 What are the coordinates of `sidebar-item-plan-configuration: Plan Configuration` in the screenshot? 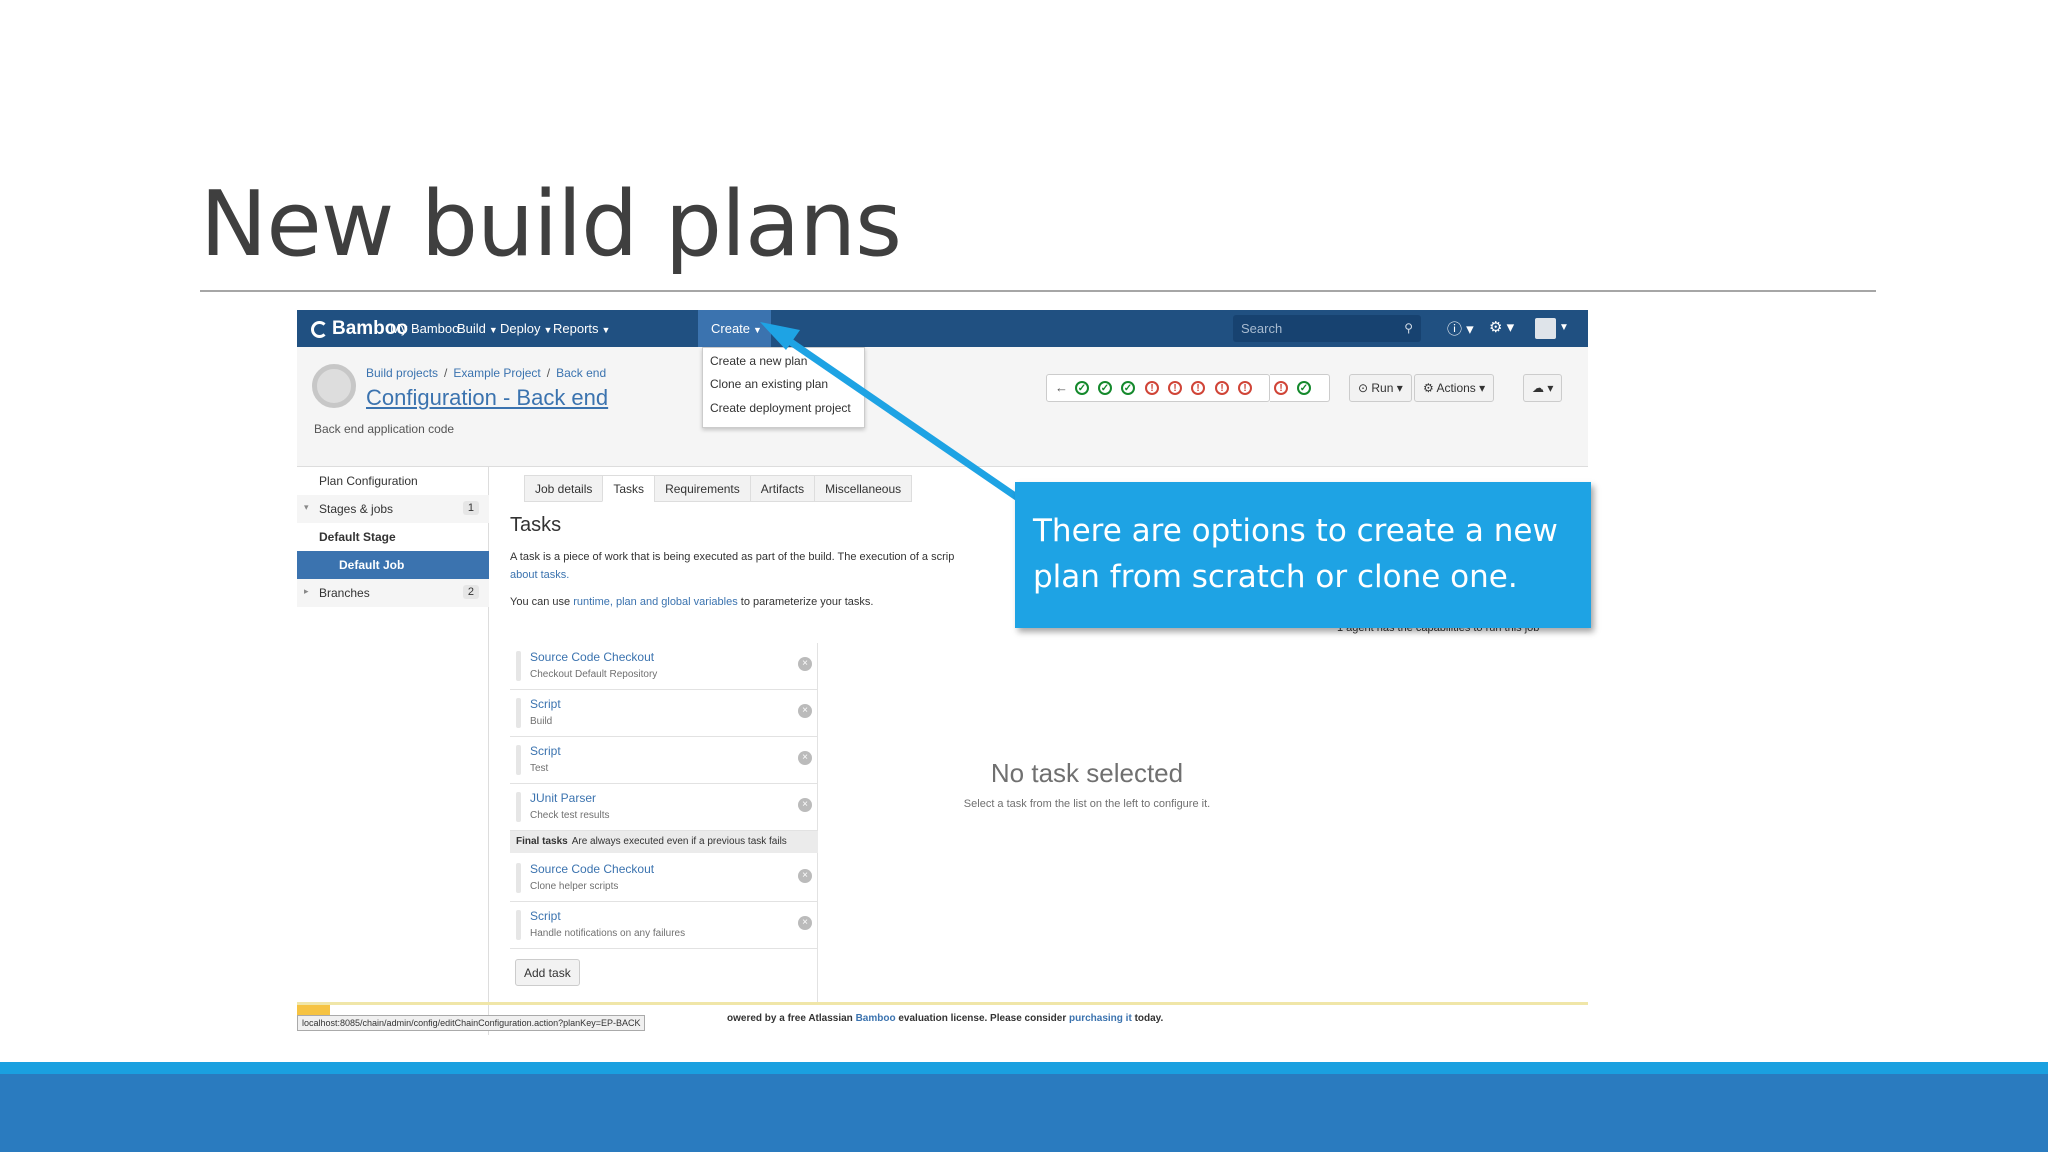 It's located at (393, 481).